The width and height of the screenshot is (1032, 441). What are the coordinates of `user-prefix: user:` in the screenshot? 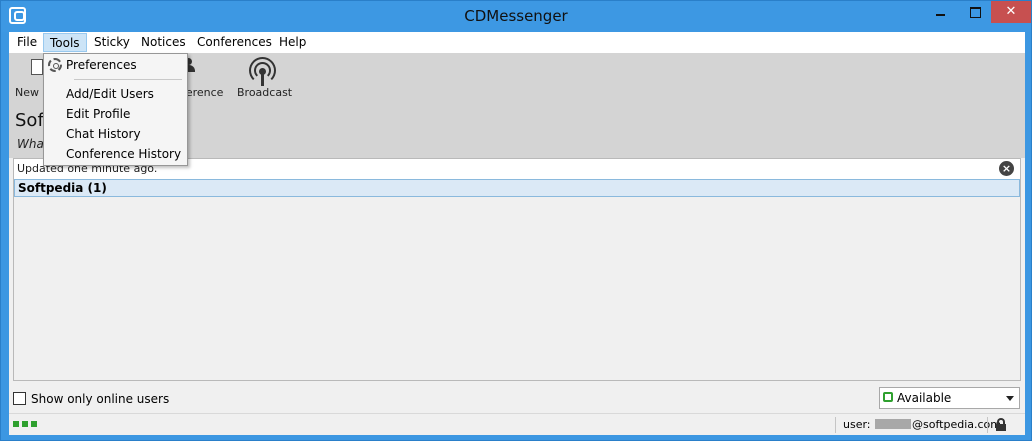 It's located at (857, 424).